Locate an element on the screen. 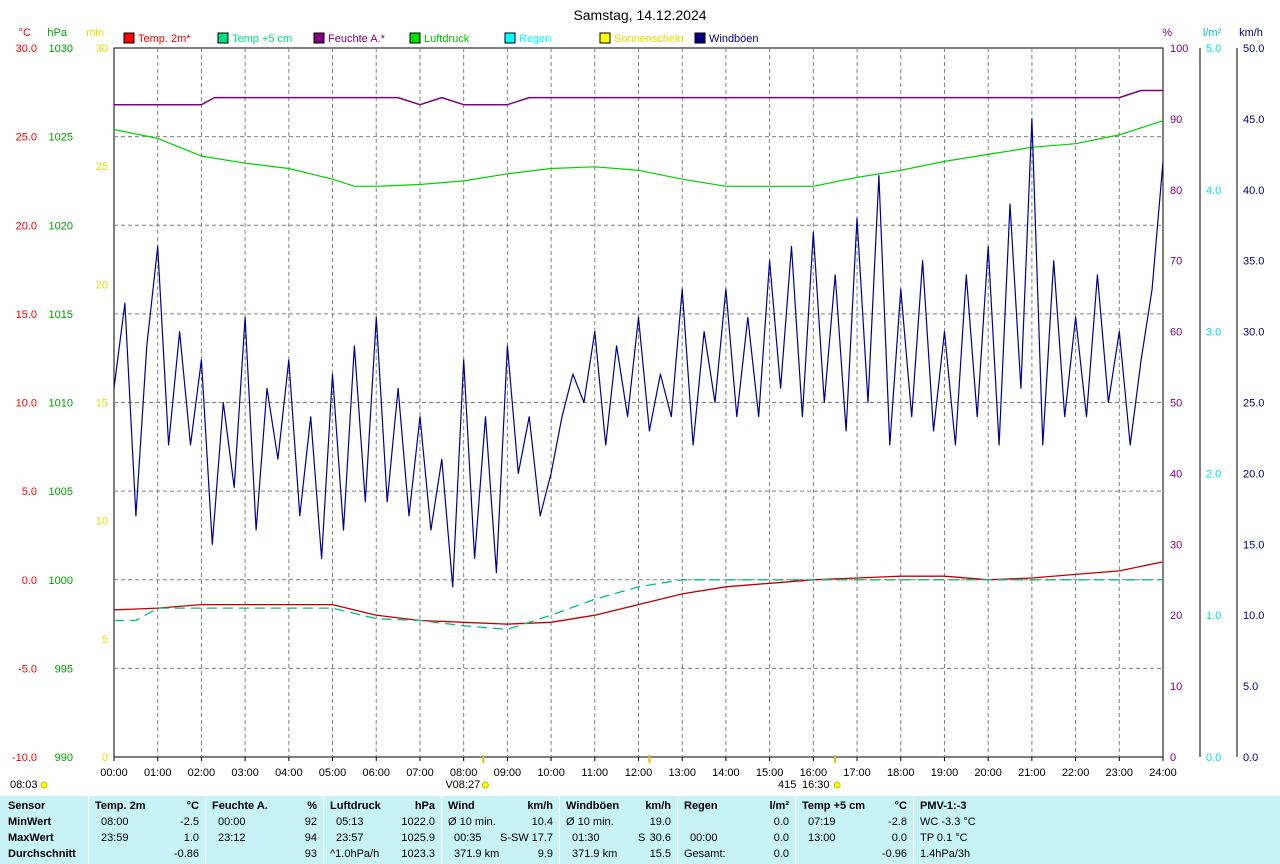 The image size is (1280, 864). humidity-tick-label: 30 is located at coordinates (1176, 545).